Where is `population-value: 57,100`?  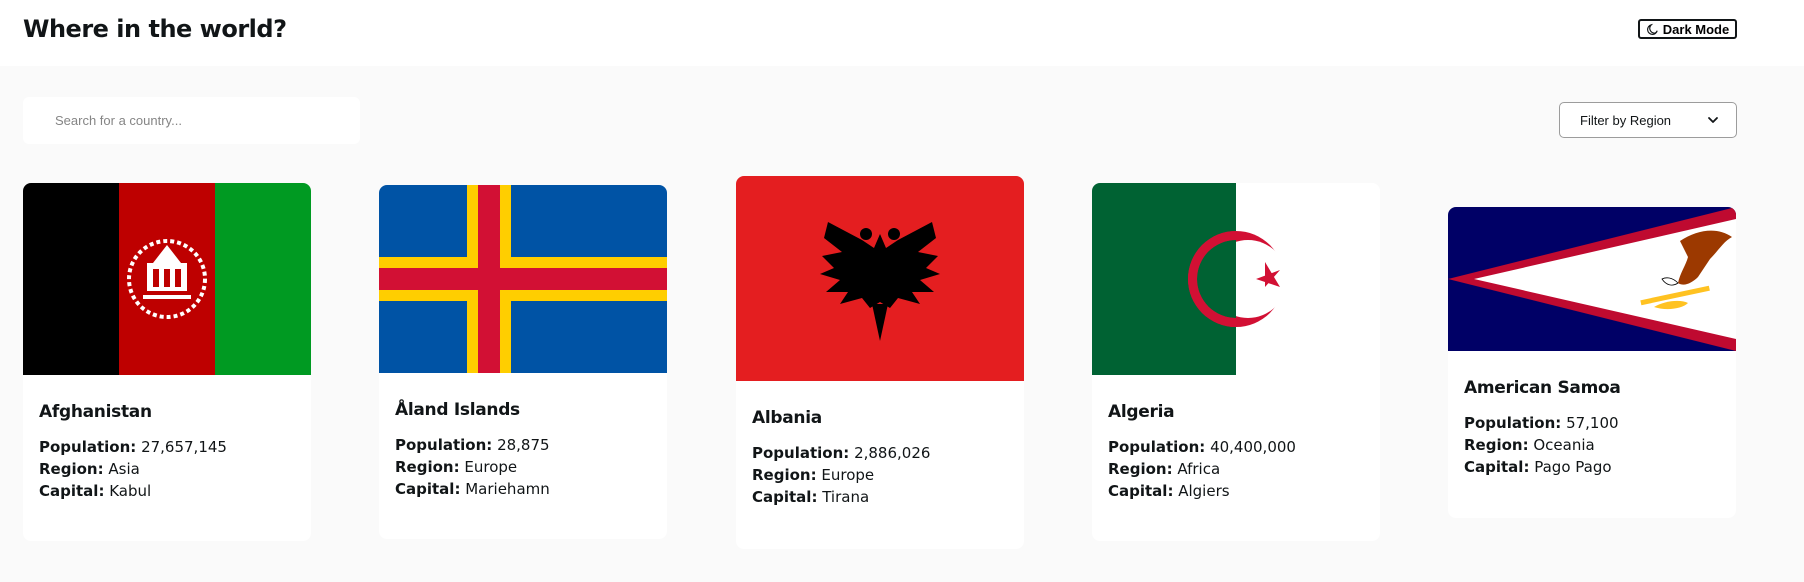
population-value: 57,100 is located at coordinates (1592, 423).